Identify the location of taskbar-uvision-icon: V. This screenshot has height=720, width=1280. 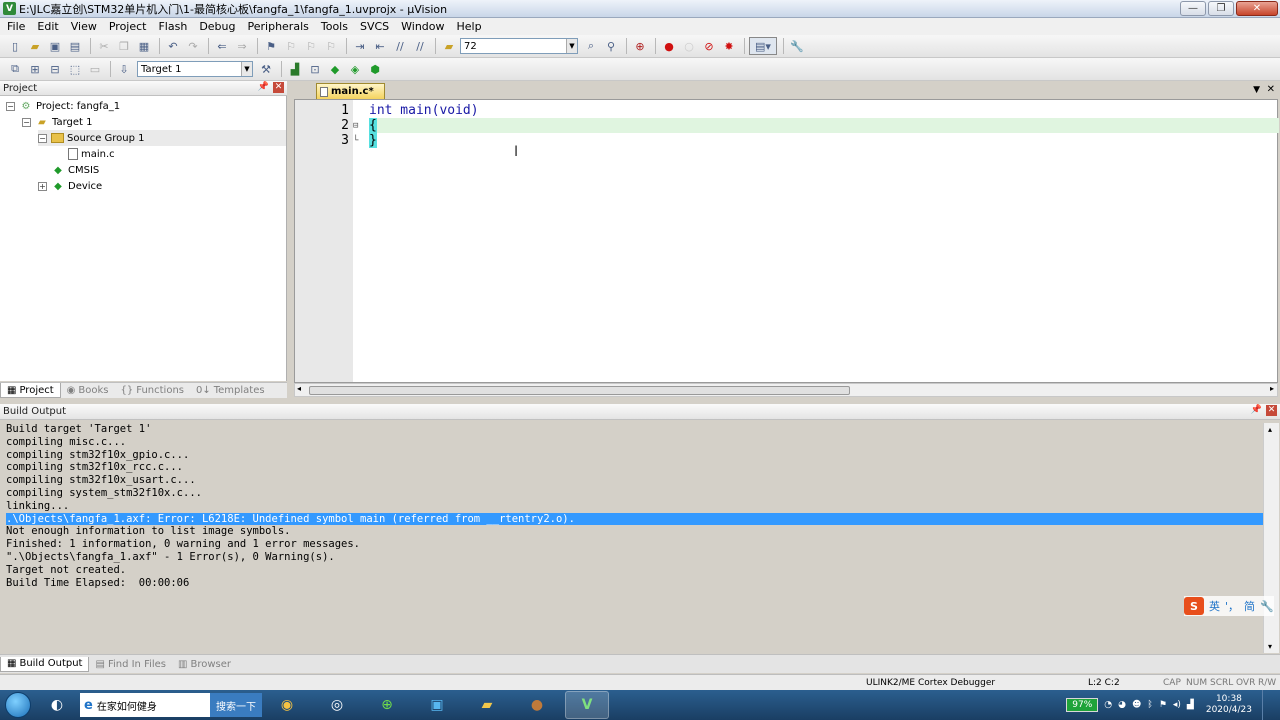
(587, 705).